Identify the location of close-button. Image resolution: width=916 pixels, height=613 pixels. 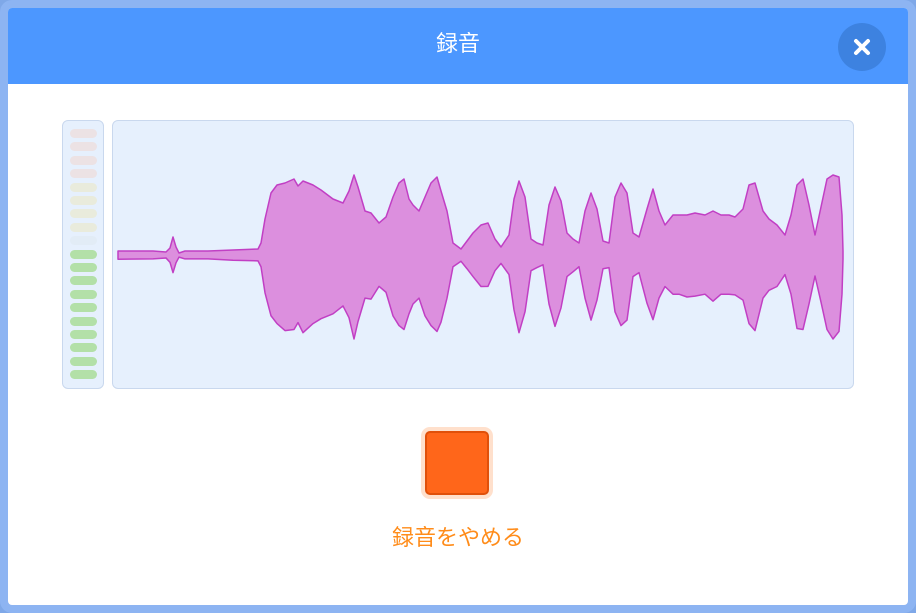
(862, 47).